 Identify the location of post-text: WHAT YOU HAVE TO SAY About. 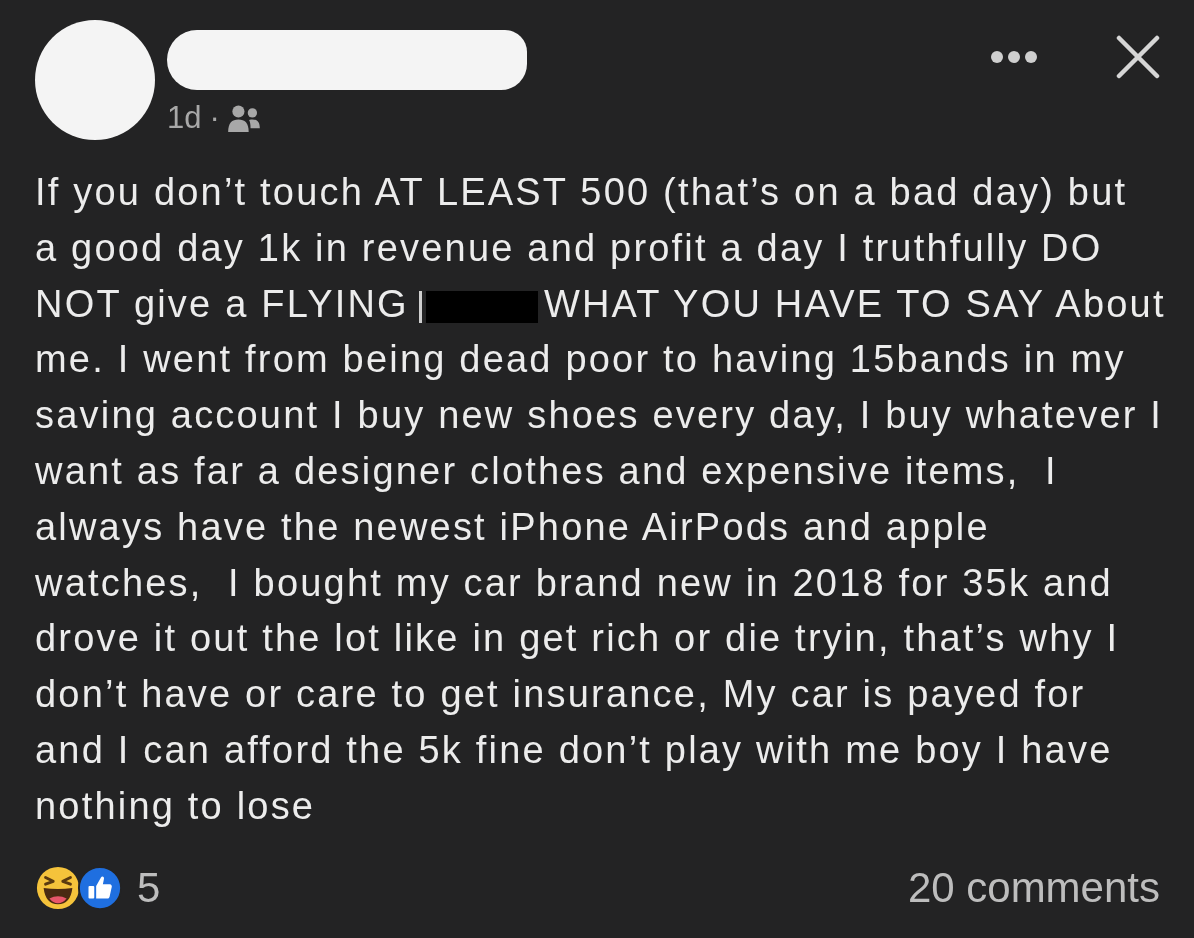
(854, 303).